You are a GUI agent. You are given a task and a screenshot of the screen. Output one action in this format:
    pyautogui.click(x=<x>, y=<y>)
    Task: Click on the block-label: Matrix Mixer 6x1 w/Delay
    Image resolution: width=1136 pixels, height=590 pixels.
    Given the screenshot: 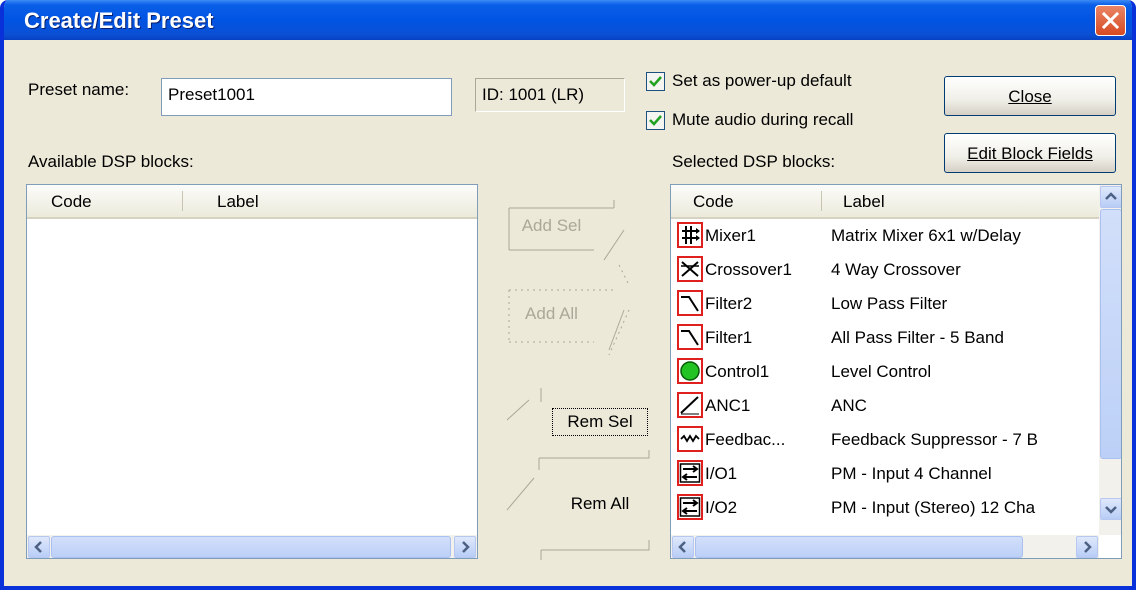 What is the action you would take?
    pyautogui.click(x=926, y=235)
    